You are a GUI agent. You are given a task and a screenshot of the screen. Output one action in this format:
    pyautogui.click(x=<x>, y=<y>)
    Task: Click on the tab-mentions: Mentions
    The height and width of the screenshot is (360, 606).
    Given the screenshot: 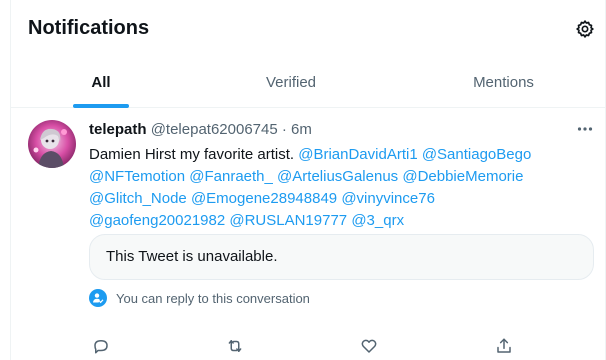 What is the action you would take?
    pyautogui.click(x=503, y=82)
    